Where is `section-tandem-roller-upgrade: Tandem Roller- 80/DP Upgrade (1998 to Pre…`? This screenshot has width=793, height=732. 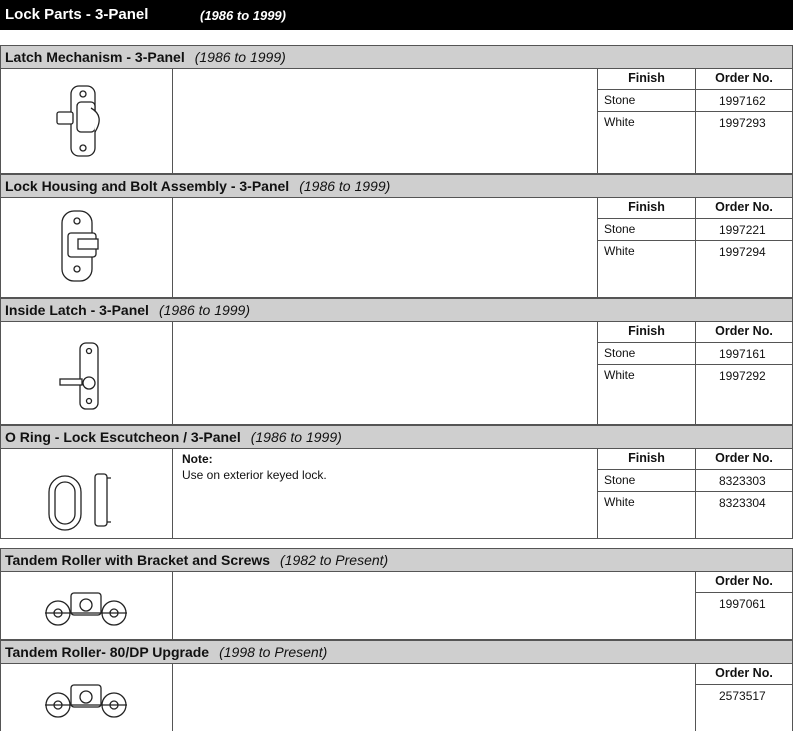 section-tandem-roller-upgrade: Tandem Roller- 80/DP Upgrade (1998 to Pre… is located at coordinates (396, 686).